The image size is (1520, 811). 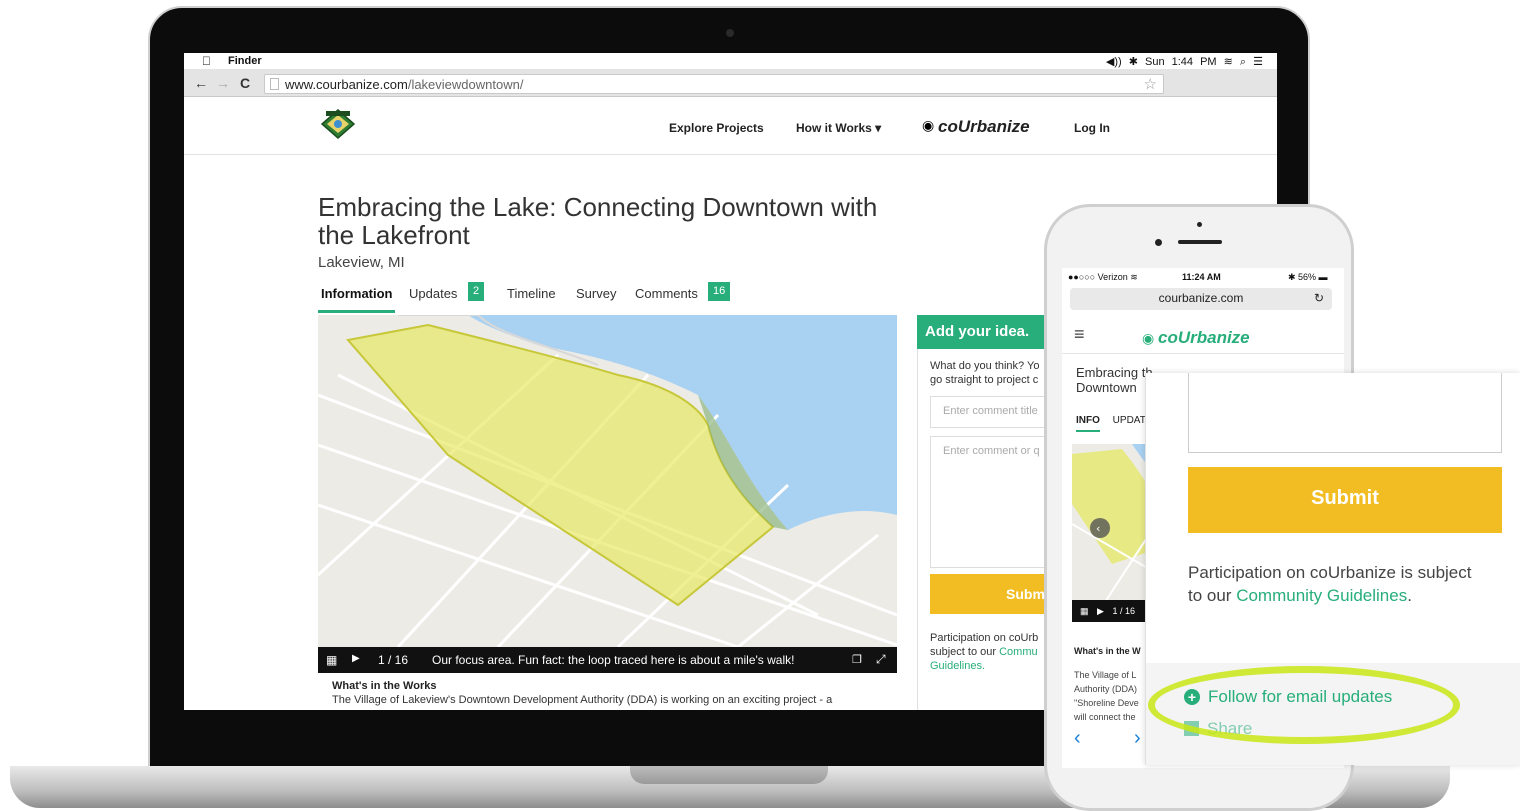 What do you see at coordinates (1158, 242) in the screenshot?
I see `phone-camera` at bounding box center [1158, 242].